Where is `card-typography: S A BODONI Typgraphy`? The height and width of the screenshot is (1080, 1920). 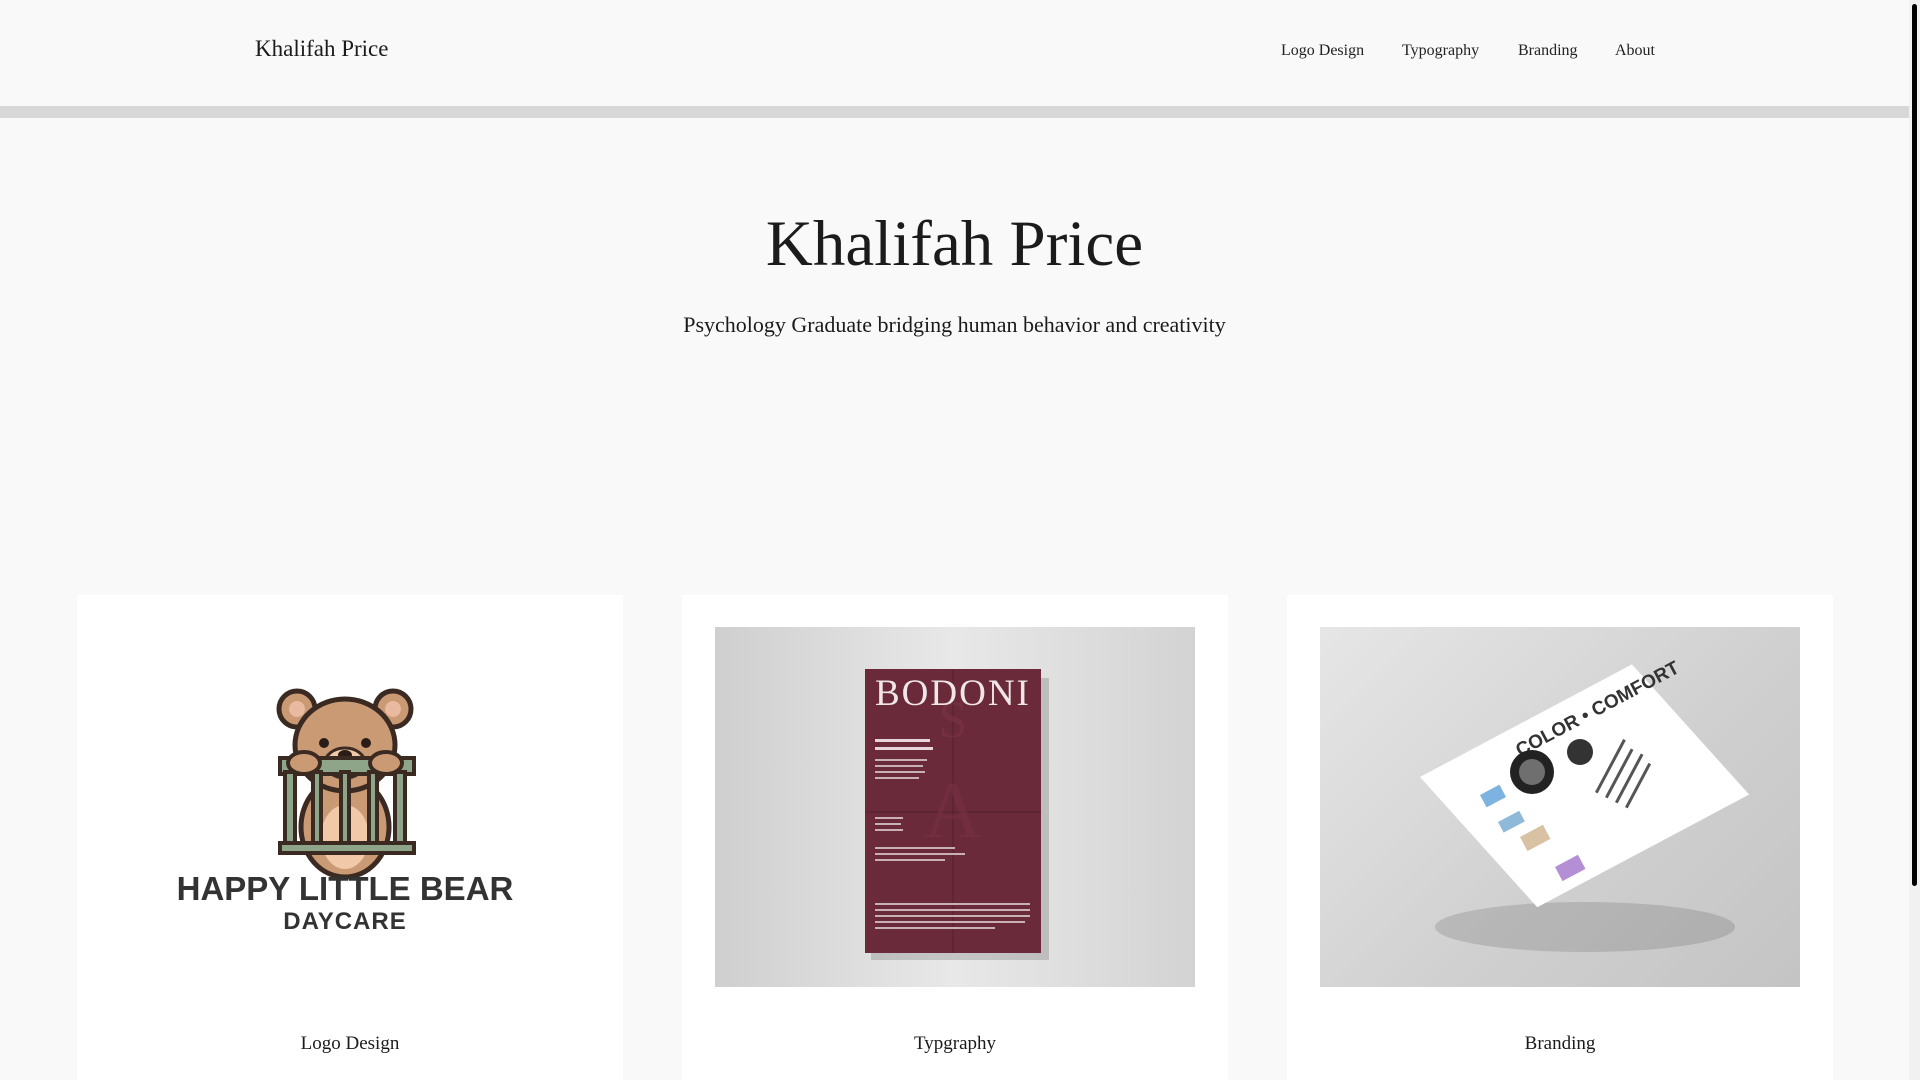
card-typography: S A BODONI Typgraphy is located at coordinates (955, 837).